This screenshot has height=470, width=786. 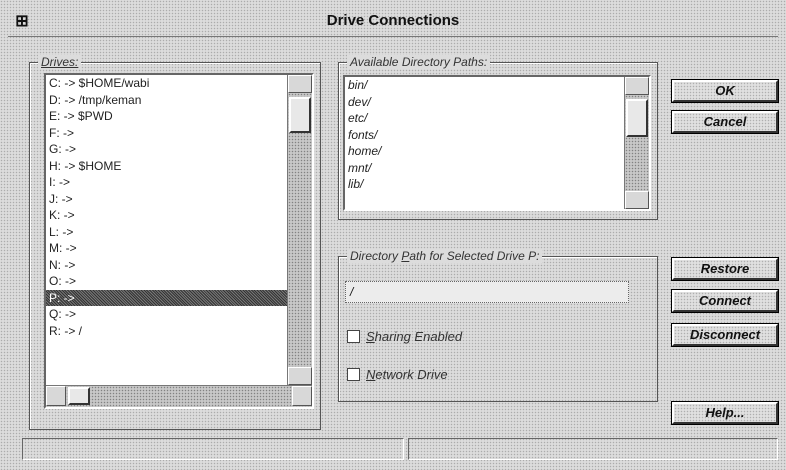 I want to click on directory-path-input: /, so click(x=487, y=292).